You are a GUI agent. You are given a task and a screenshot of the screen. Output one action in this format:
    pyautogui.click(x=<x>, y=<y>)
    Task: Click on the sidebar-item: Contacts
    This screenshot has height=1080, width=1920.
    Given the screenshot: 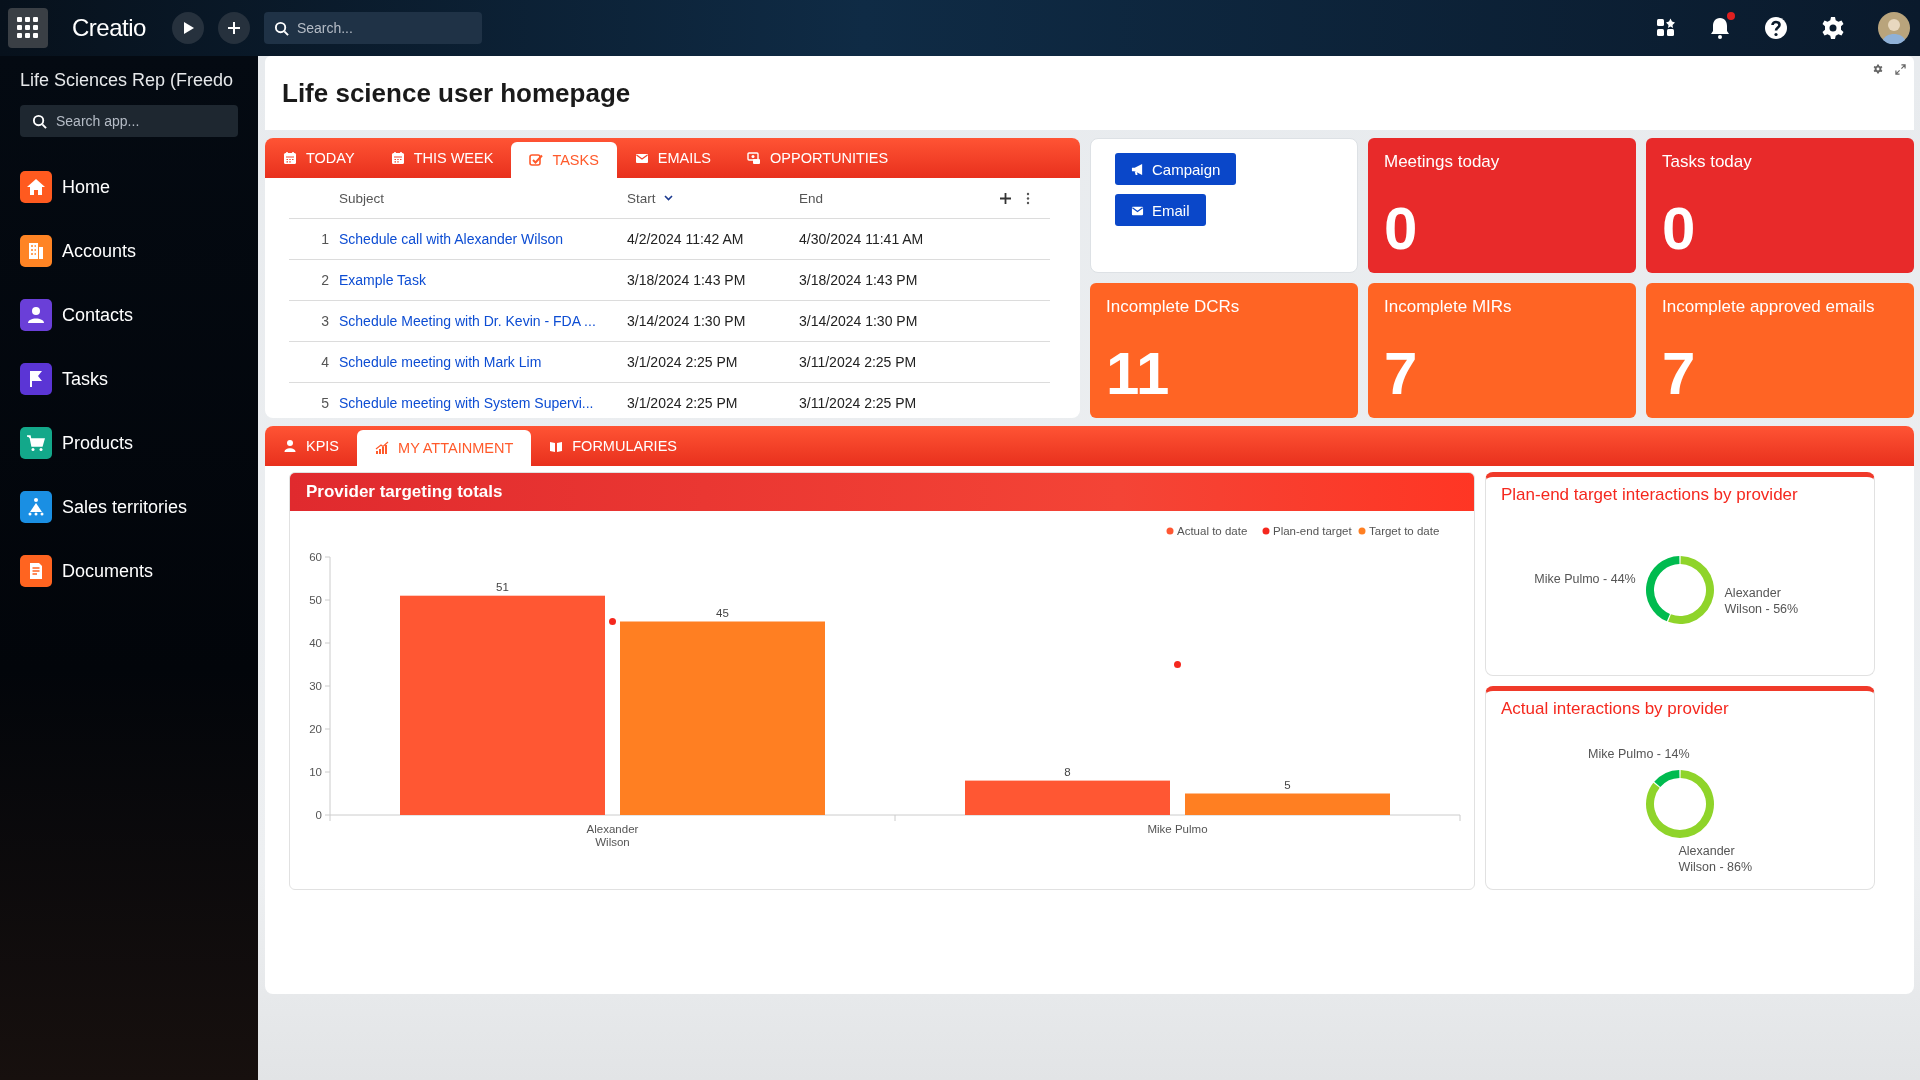 What is the action you would take?
    pyautogui.click(x=129, y=315)
    